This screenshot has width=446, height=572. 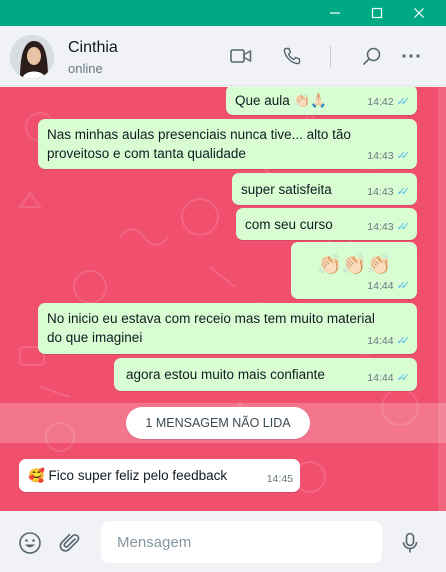 What do you see at coordinates (95, 337) in the screenshot?
I see `message-text-line: do que imaginei` at bounding box center [95, 337].